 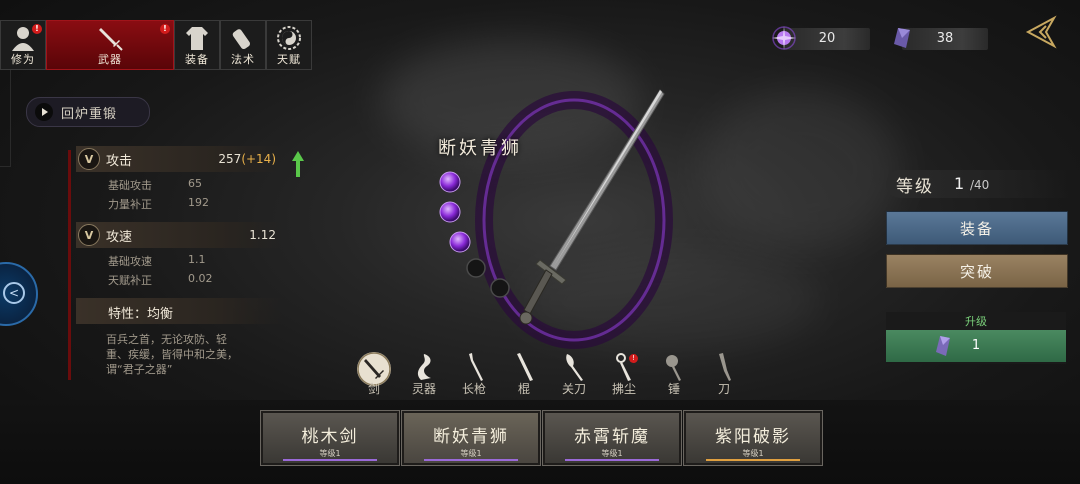 What do you see at coordinates (141, 314) in the screenshot?
I see `trait-title: 特性：均衡` at bounding box center [141, 314].